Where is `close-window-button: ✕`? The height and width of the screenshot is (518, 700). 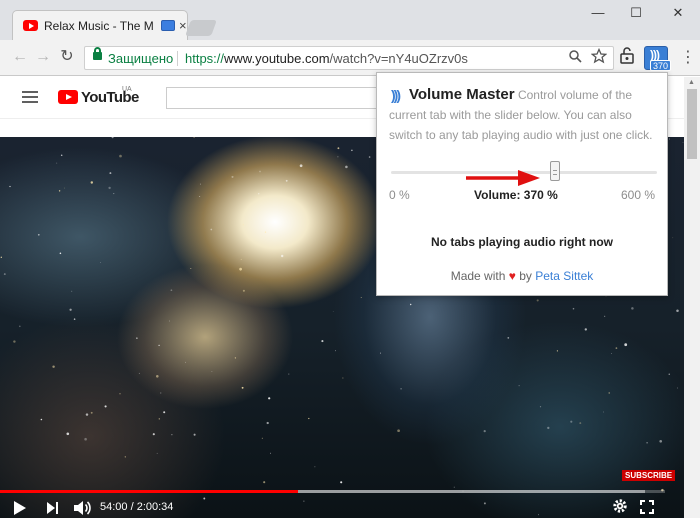 close-window-button: ✕ is located at coordinates (678, 13).